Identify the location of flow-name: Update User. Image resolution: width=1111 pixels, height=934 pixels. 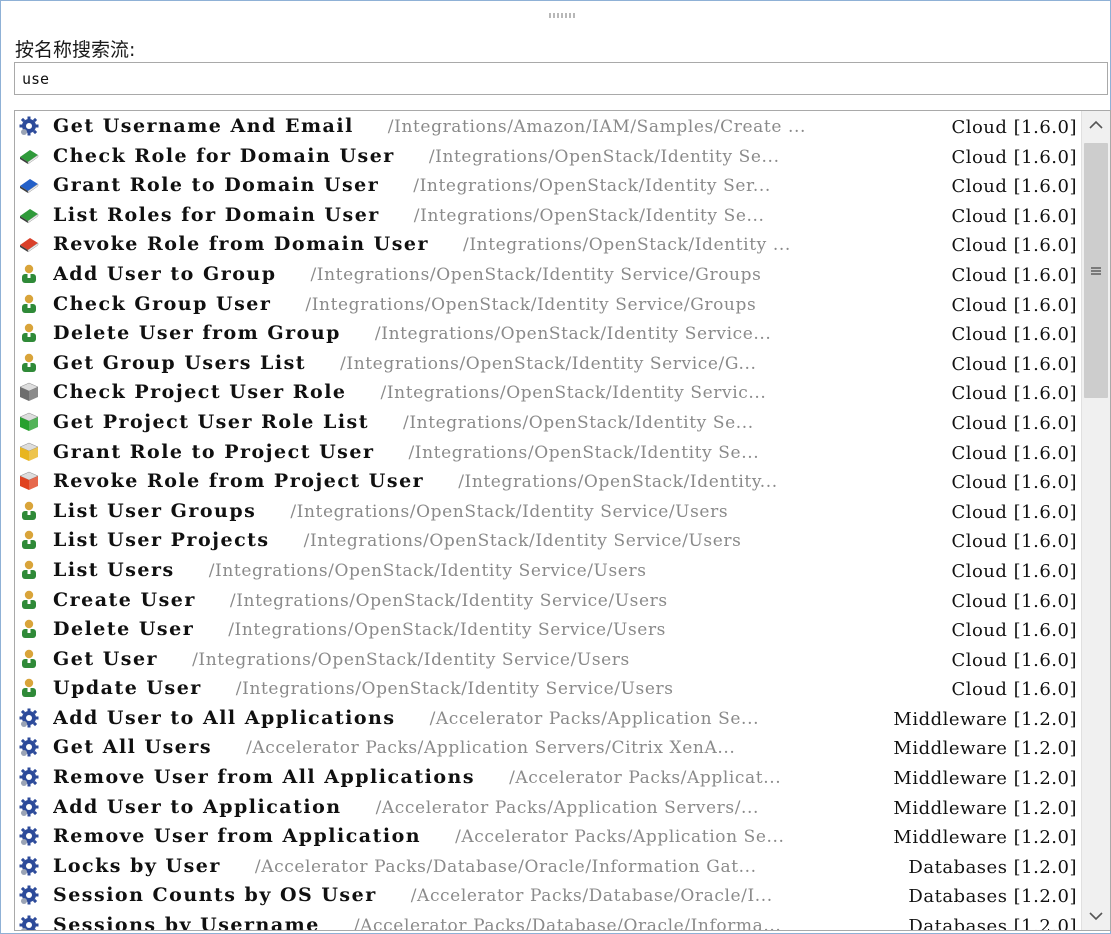
(127, 688).